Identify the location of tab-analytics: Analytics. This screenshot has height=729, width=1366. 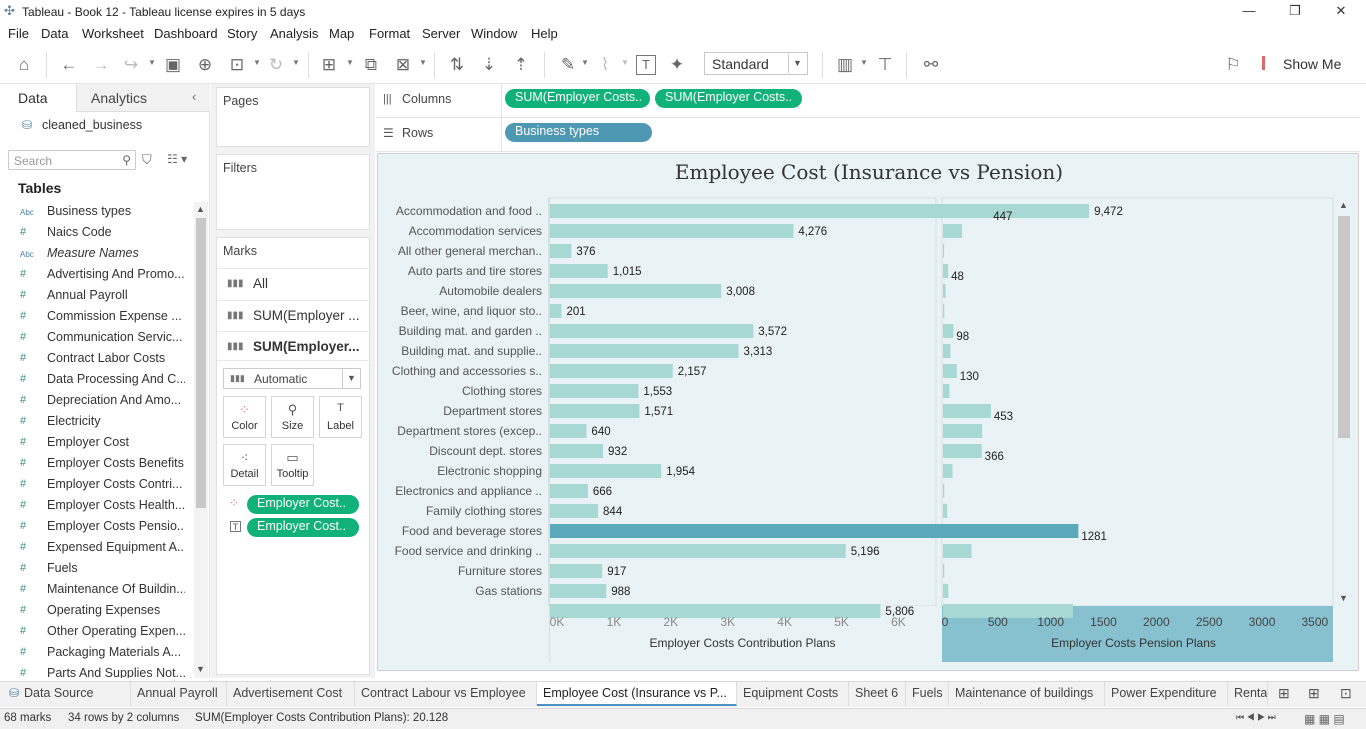
(143, 98).